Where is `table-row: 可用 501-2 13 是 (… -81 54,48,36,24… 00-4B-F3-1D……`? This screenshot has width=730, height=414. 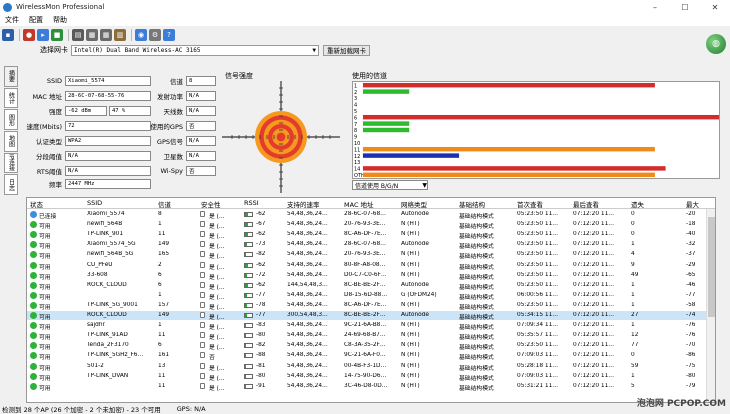
table-row: 可用 501-2 13 是 (… -81 54,48,36,24… 00-4B-F3-1D…… is located at coordinates (367, 367).